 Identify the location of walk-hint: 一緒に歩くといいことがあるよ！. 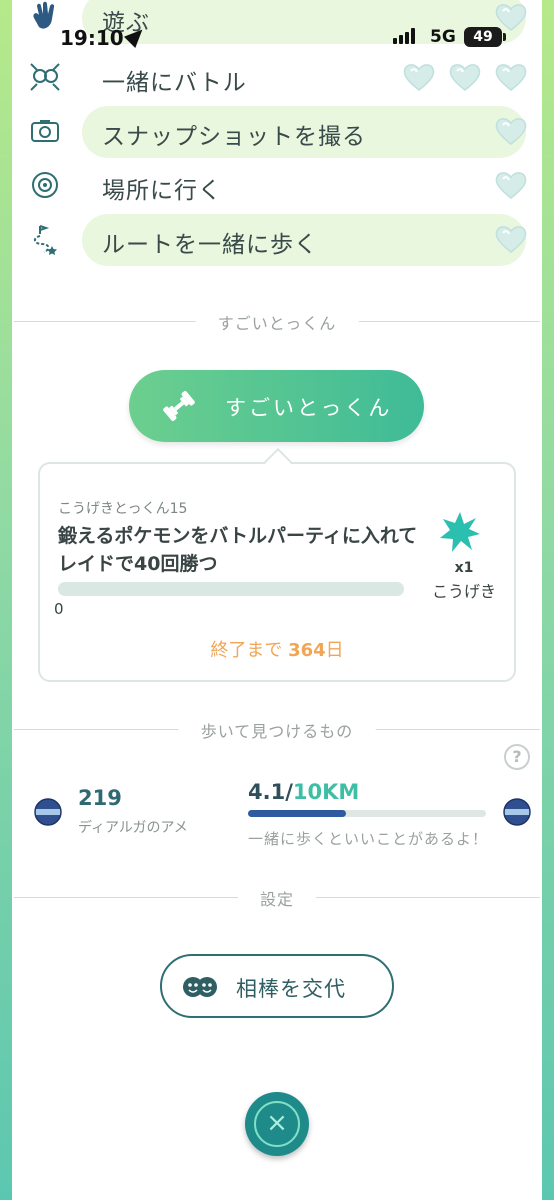
(368, 839).